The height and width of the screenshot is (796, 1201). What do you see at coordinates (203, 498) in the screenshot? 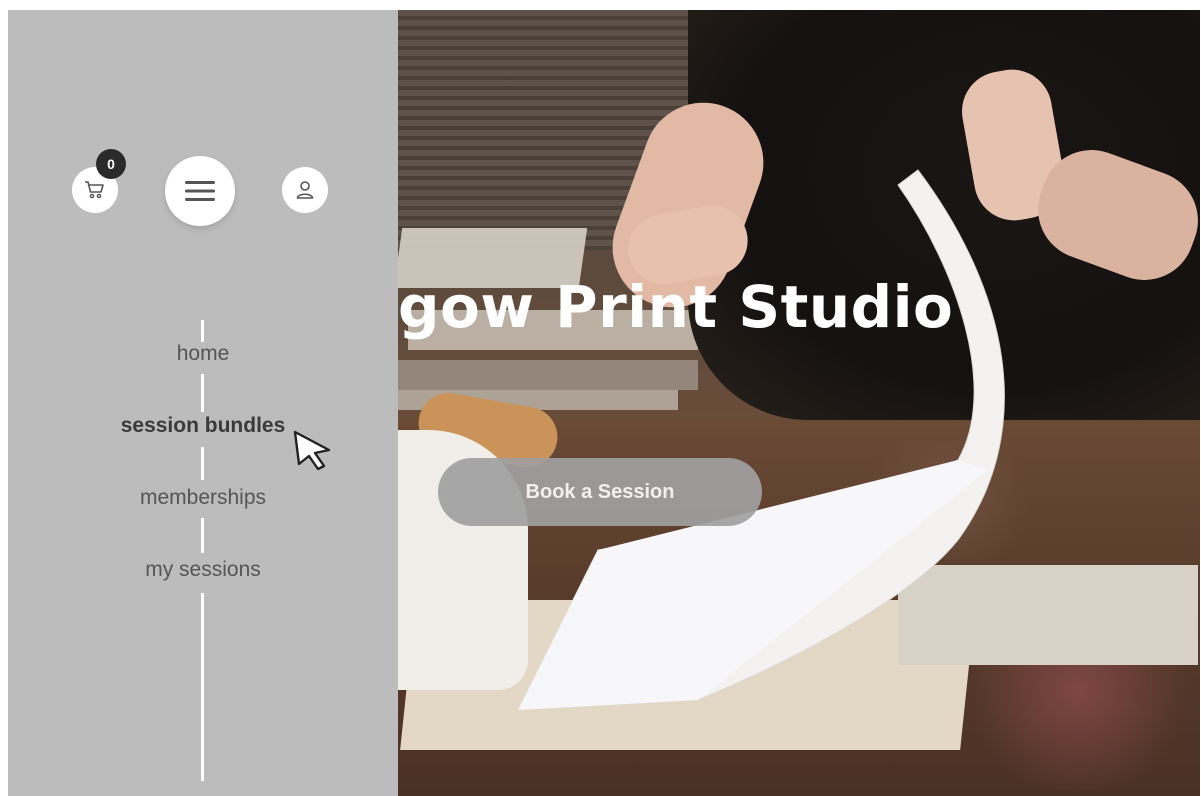
I see `nav-item-memberships: memberships` at bounding box center [203, 498].